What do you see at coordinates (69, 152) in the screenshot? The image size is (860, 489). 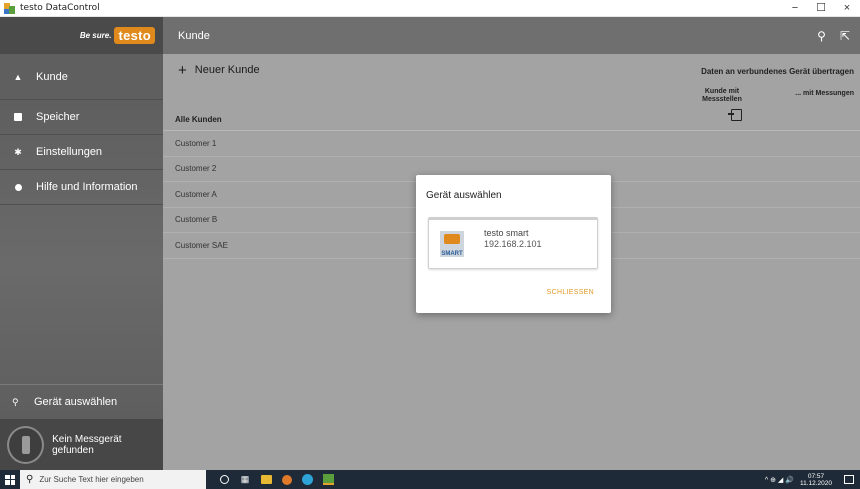 I see `sidebar-item-label: Einstellungen` at bounding box center [69, 152].